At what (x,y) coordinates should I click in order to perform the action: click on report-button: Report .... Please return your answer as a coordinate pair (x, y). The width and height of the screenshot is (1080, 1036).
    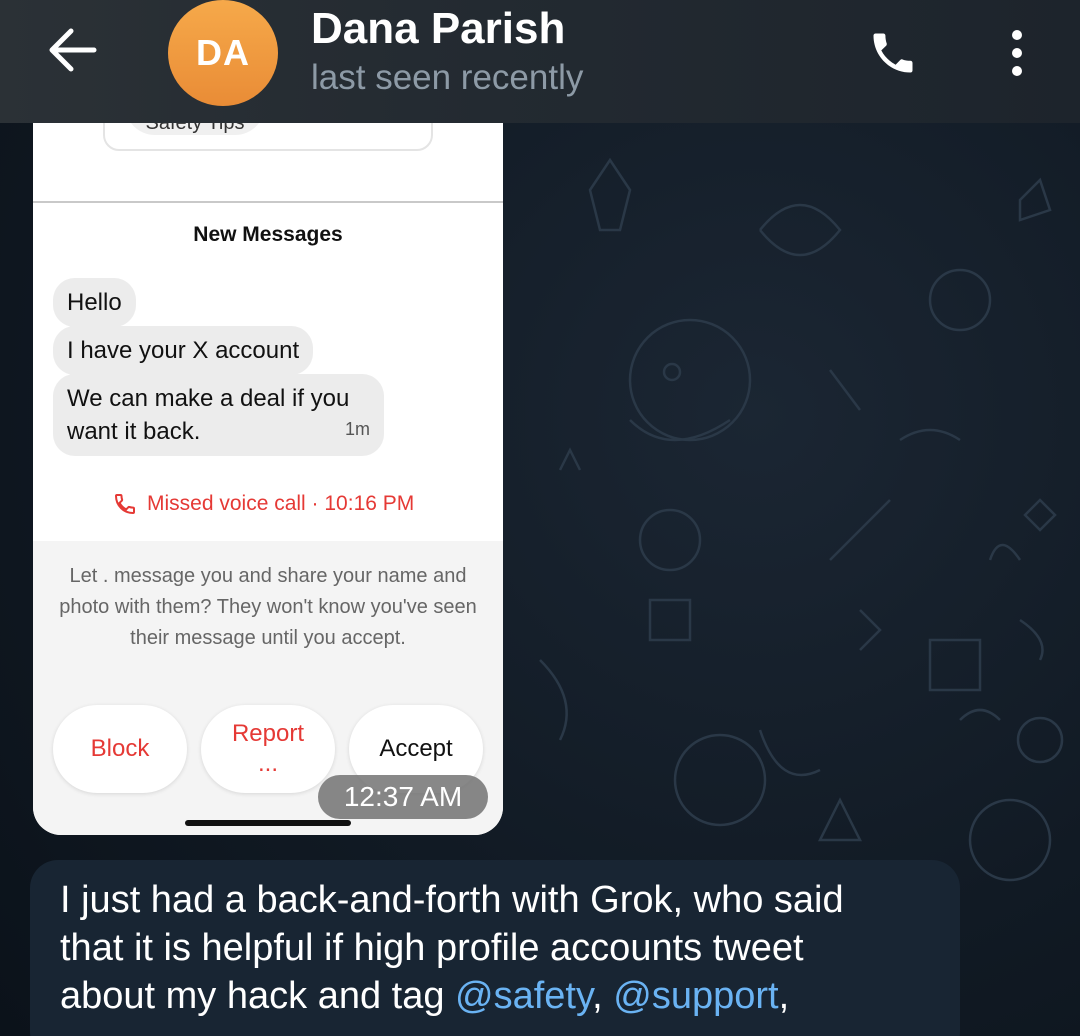
    Looking at the image, I should click on (268, 749).